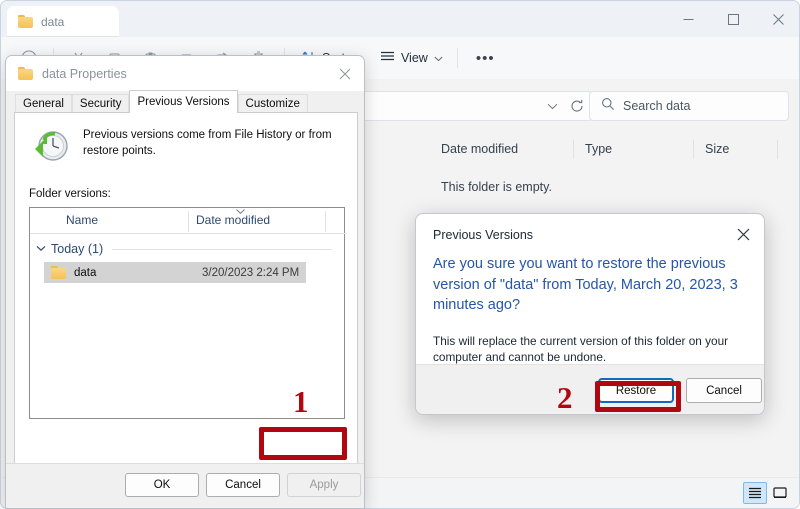 The image size is (800, 509). I want to click on sort-indicator-icon, so click(240, 212).